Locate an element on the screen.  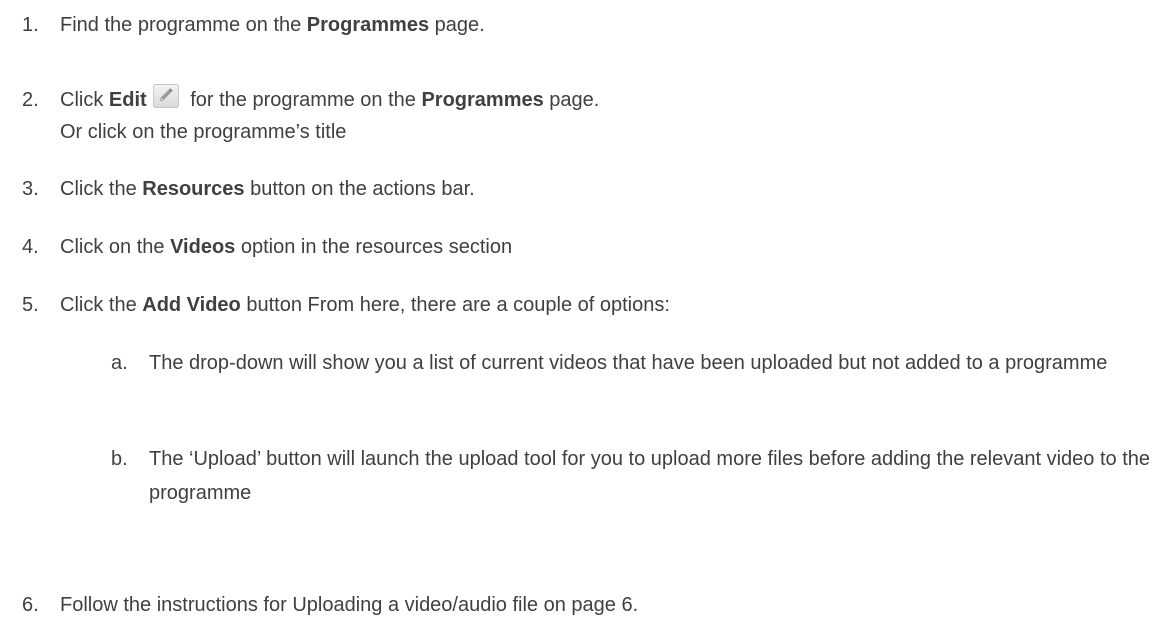
substep-letter: b. is located at coordinates (119, 459).